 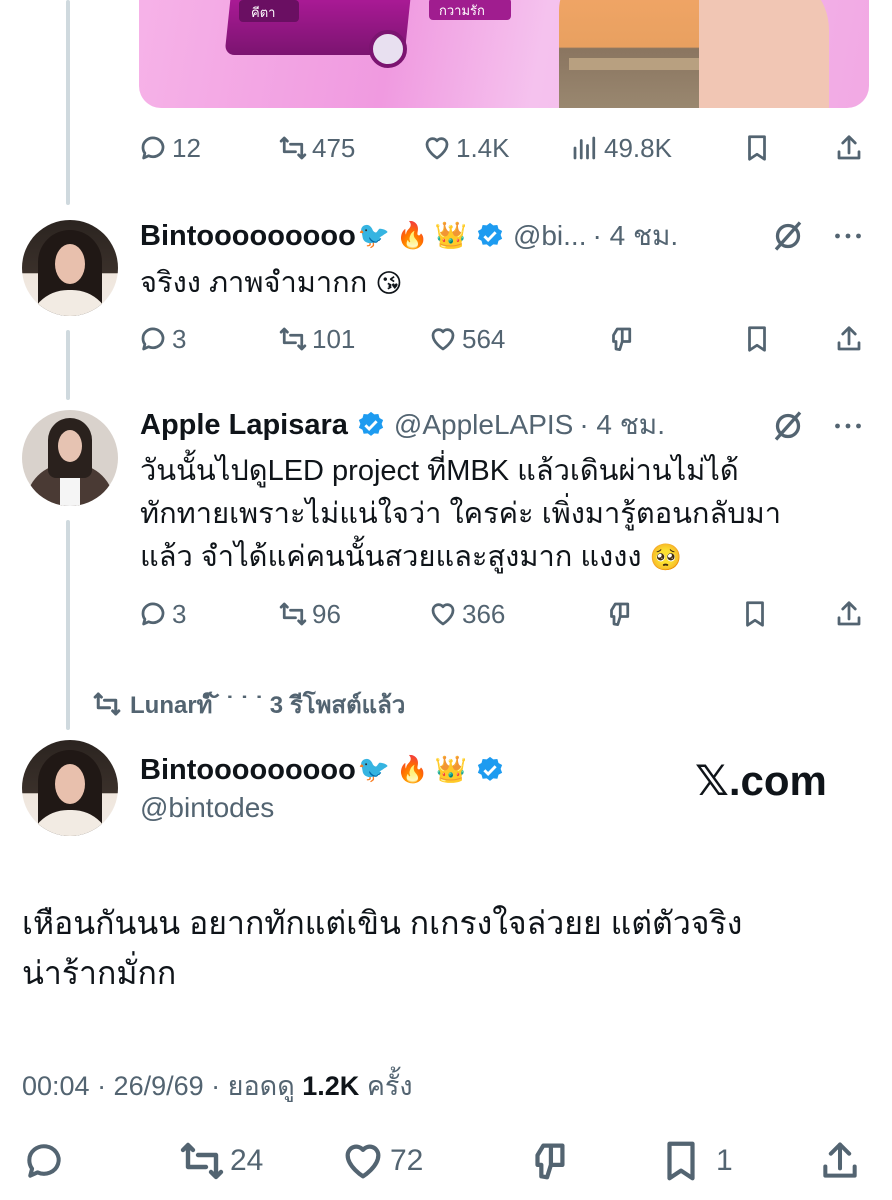 What do you see at coordinates (584, 148) in the screenshot?
I see `views-icon` at bounding box center [584, 148].